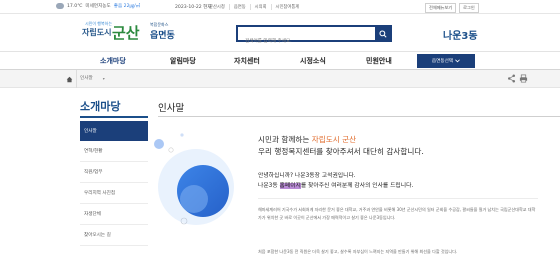 Image resolution: width=560 pixels, height=267 pixels. I want to click on content-divider, so click(398, 198).